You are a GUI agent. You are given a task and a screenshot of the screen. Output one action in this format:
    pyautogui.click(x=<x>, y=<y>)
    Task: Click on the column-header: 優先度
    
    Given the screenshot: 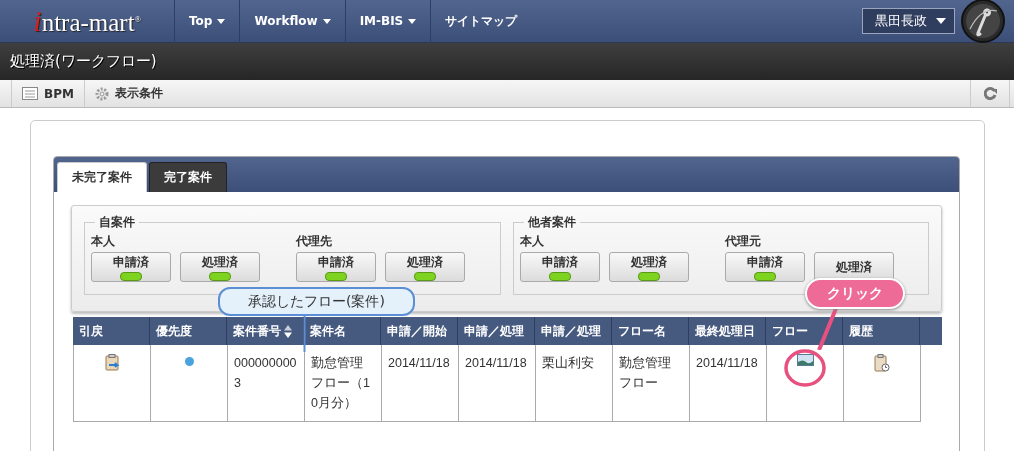 What is the action you would take?
    pyautogui.click(x=188, y=331)
    